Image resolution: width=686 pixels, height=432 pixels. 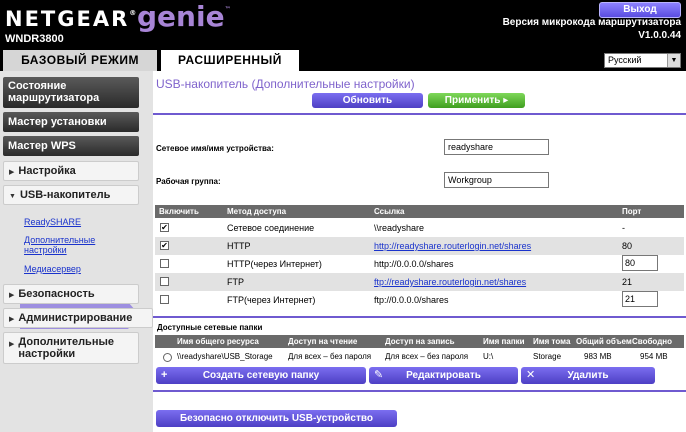 I want to click on network-name-input: readyshare, so click(x=496, y=147).